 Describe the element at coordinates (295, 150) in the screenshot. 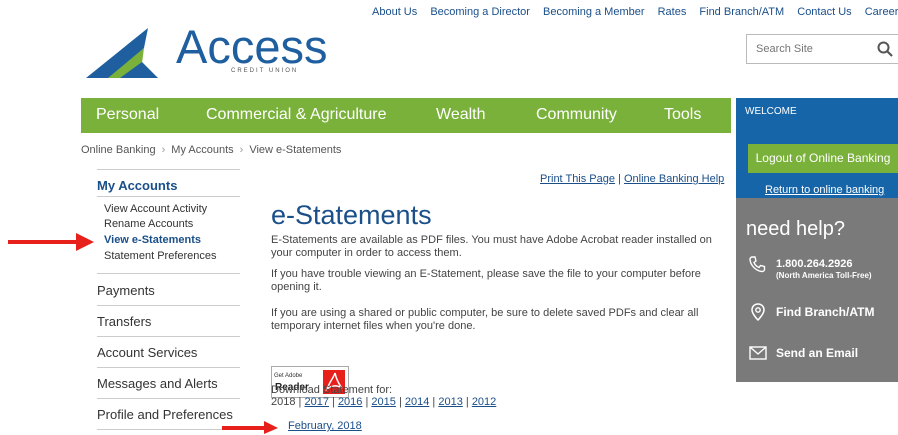

I see `breadcrumb-current: View e-Statements` at that location.